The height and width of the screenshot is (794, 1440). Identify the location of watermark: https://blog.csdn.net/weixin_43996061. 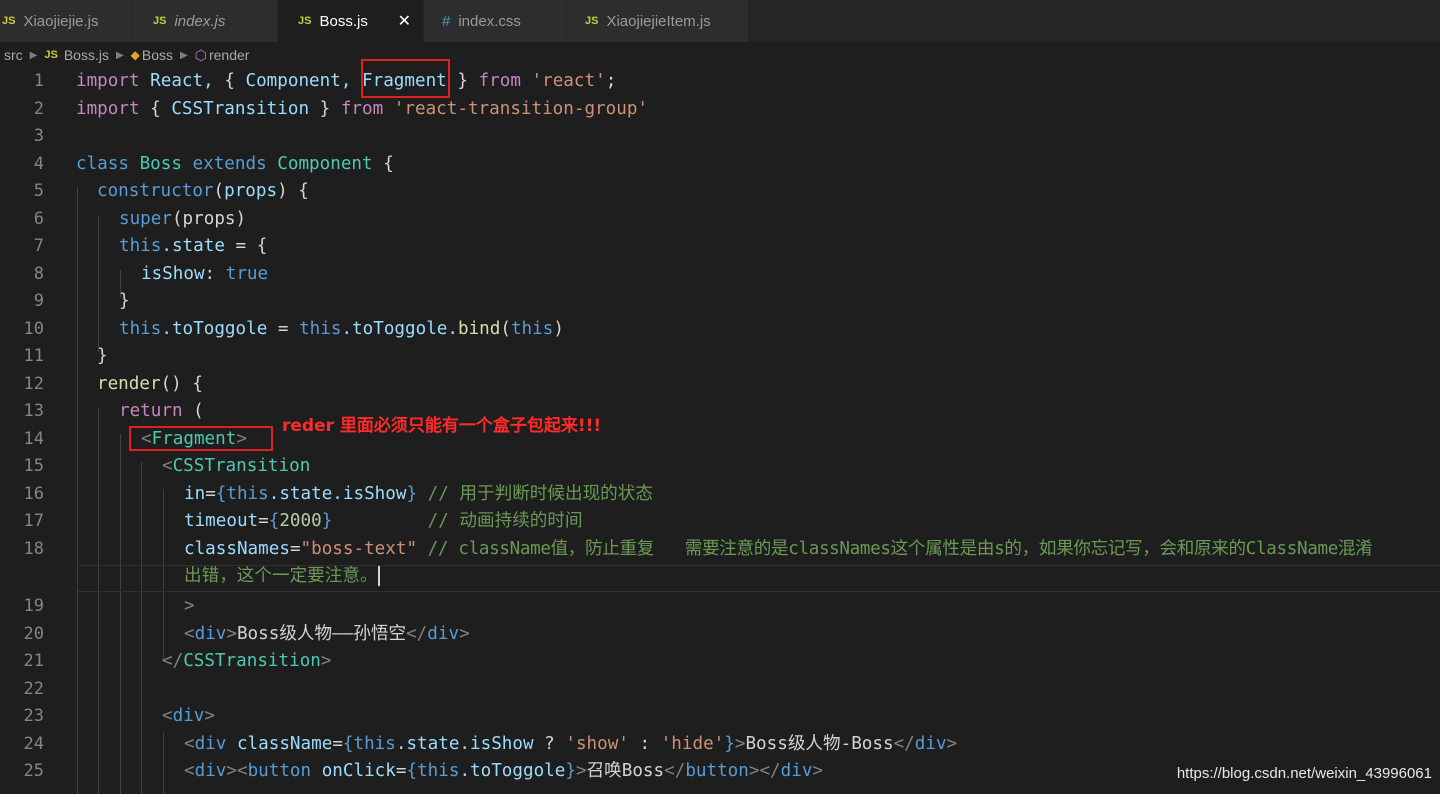
(1304, 773).